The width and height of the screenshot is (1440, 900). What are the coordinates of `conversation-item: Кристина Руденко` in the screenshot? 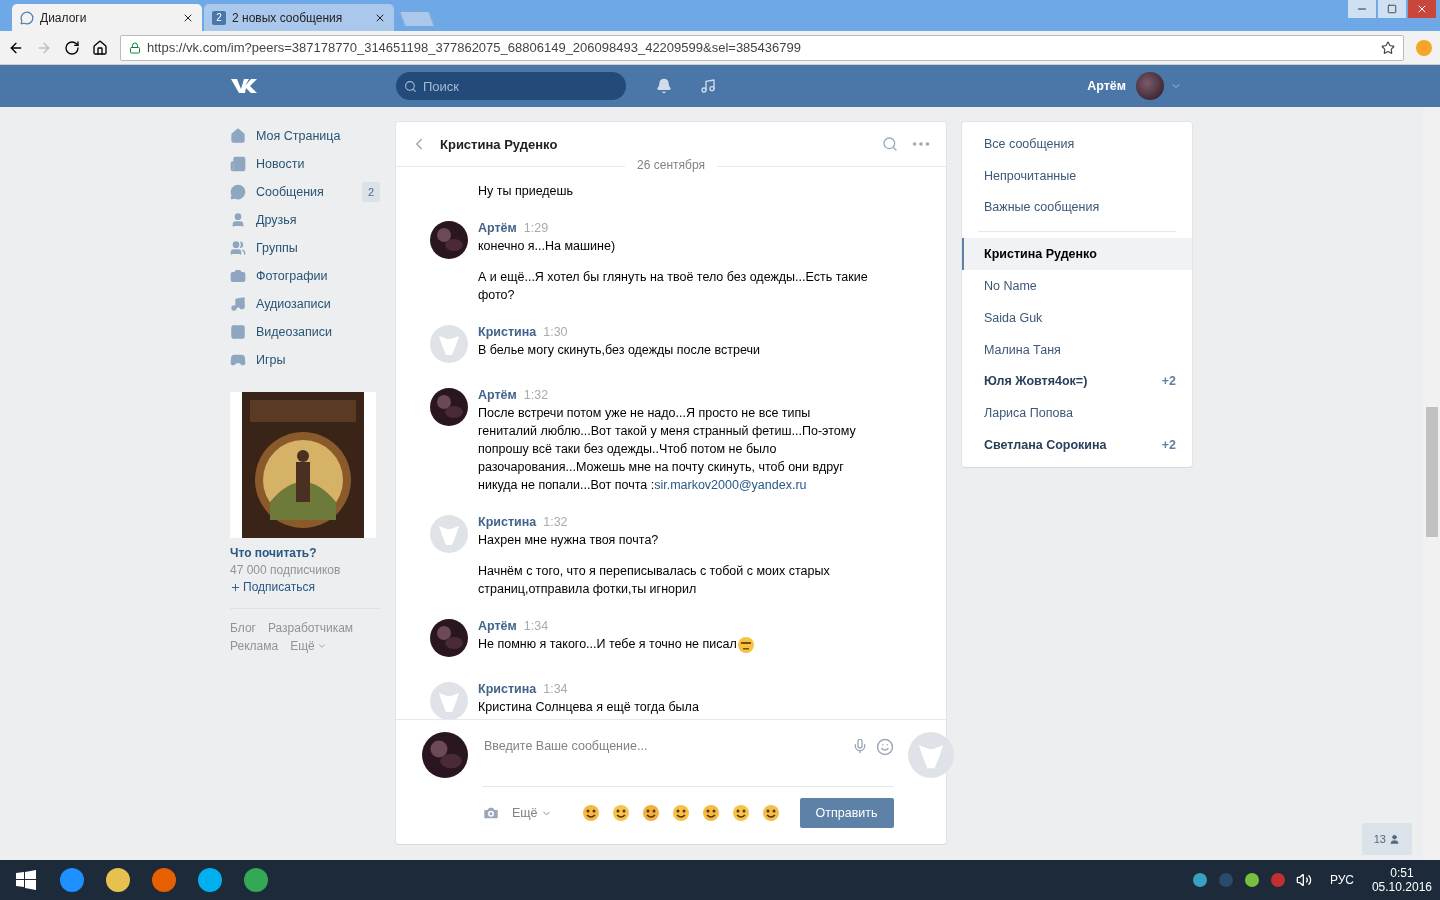 It's located at (1077, 254).